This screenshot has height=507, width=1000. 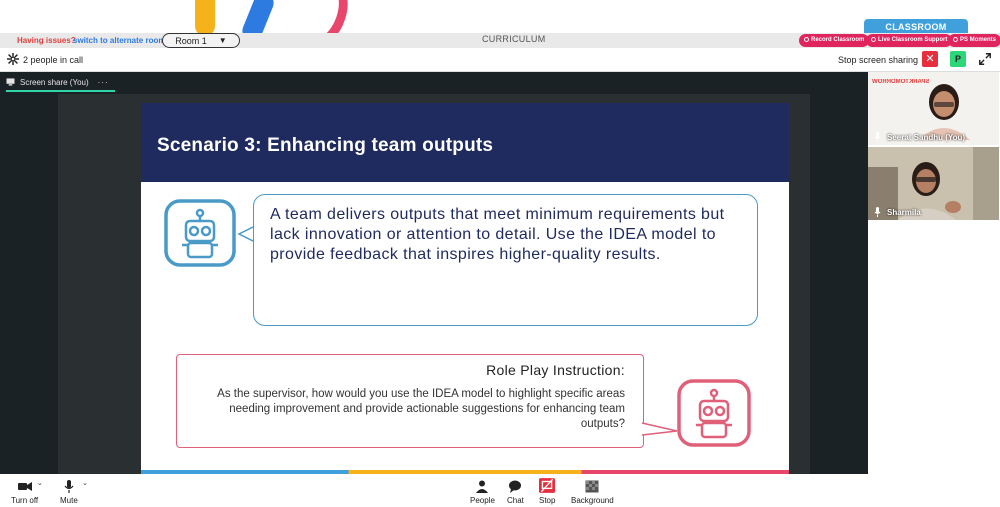 I want to click on chat-label: Chat, so click(x=515, y=500).